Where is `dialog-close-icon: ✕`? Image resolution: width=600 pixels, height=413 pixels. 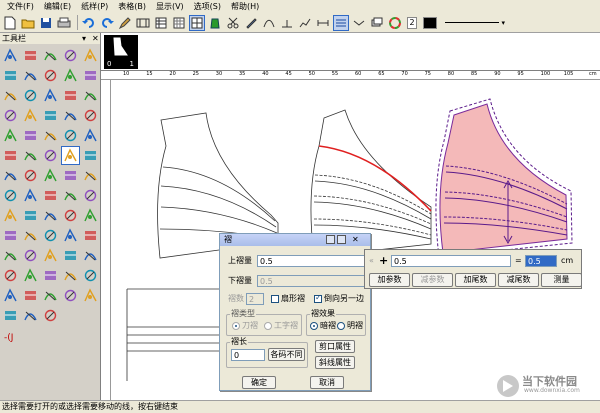 dialog-close-icon: ✕ is located at coordinates (355, 240).